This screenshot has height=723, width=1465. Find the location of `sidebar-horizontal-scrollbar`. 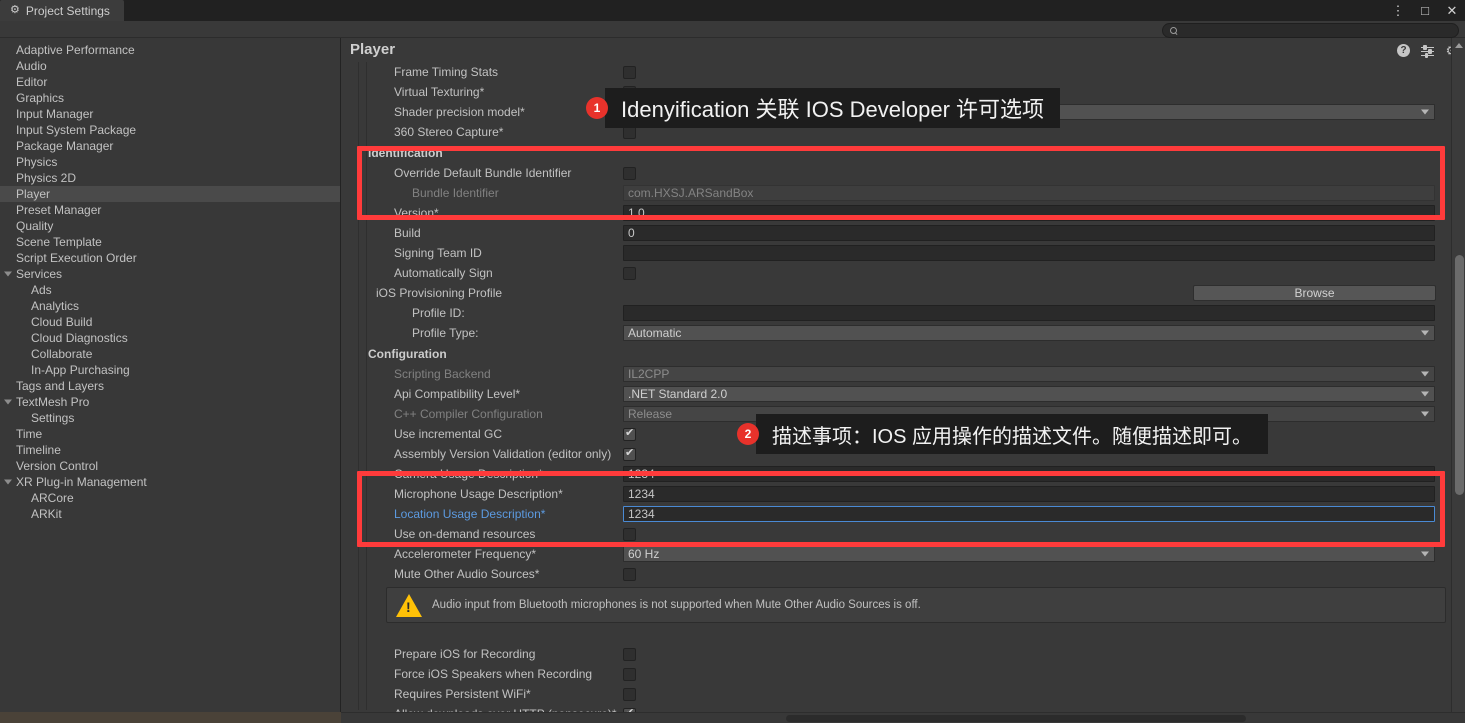

sidebar-horizontal-scrollbar is located at coordinates (170, 717).